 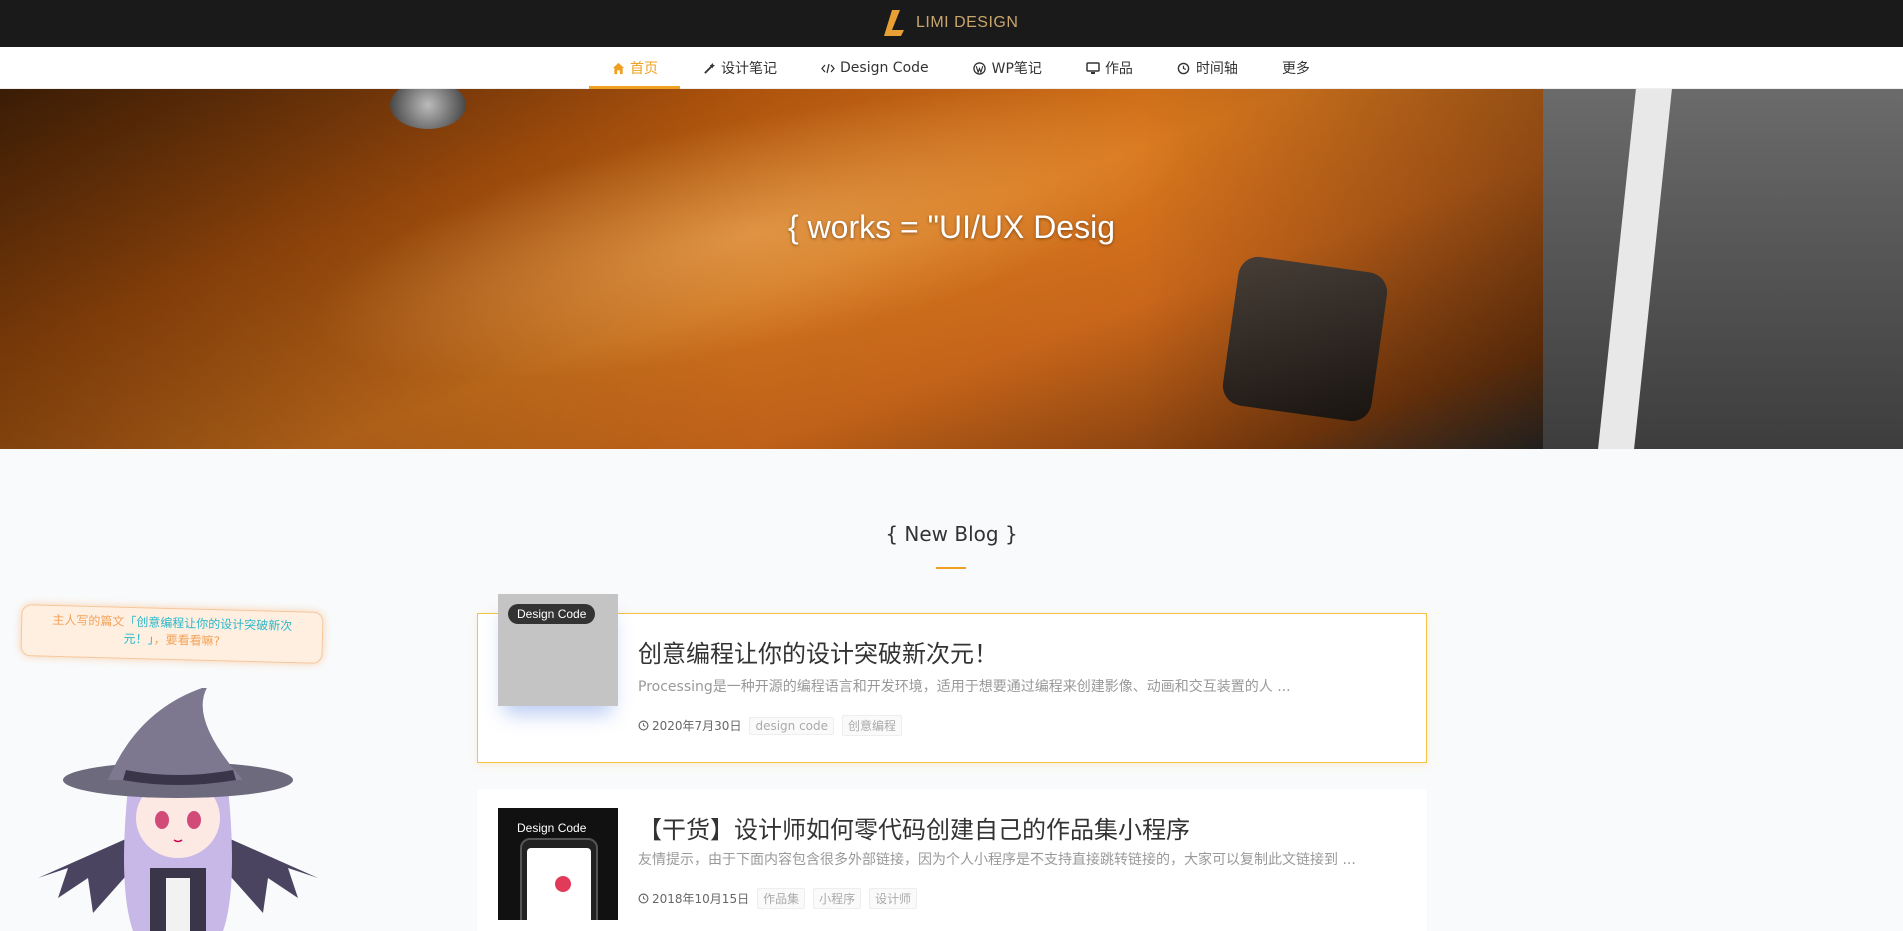 What do you see at coordinates (872, 725) in the screenshot?
I see `post-tag: 创意编程` at bounding box center [872, 725].